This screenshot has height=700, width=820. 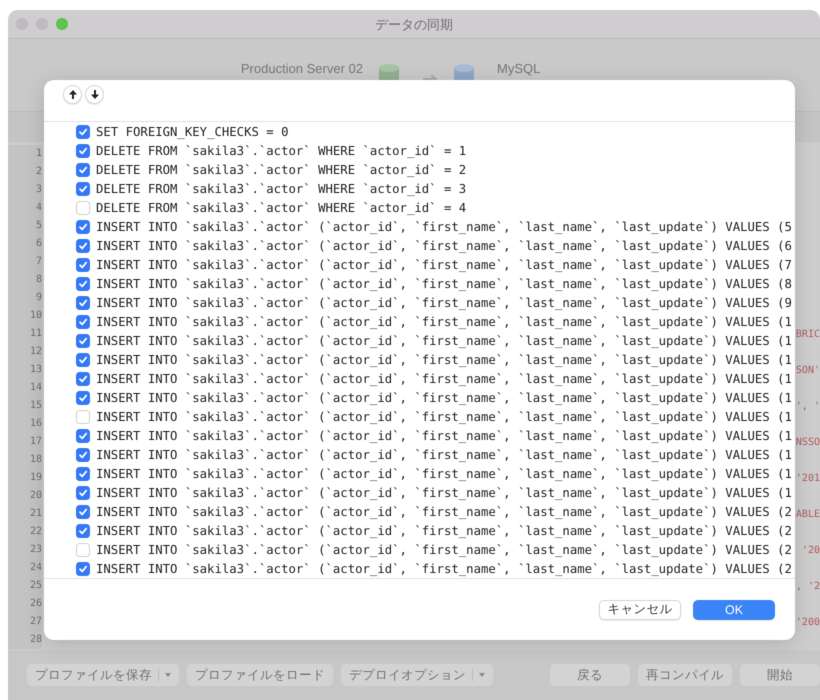 What do you see at coordinates (25, 154) in the screenshot?
I see `line-number: 1` at bounding box center [25, 154].